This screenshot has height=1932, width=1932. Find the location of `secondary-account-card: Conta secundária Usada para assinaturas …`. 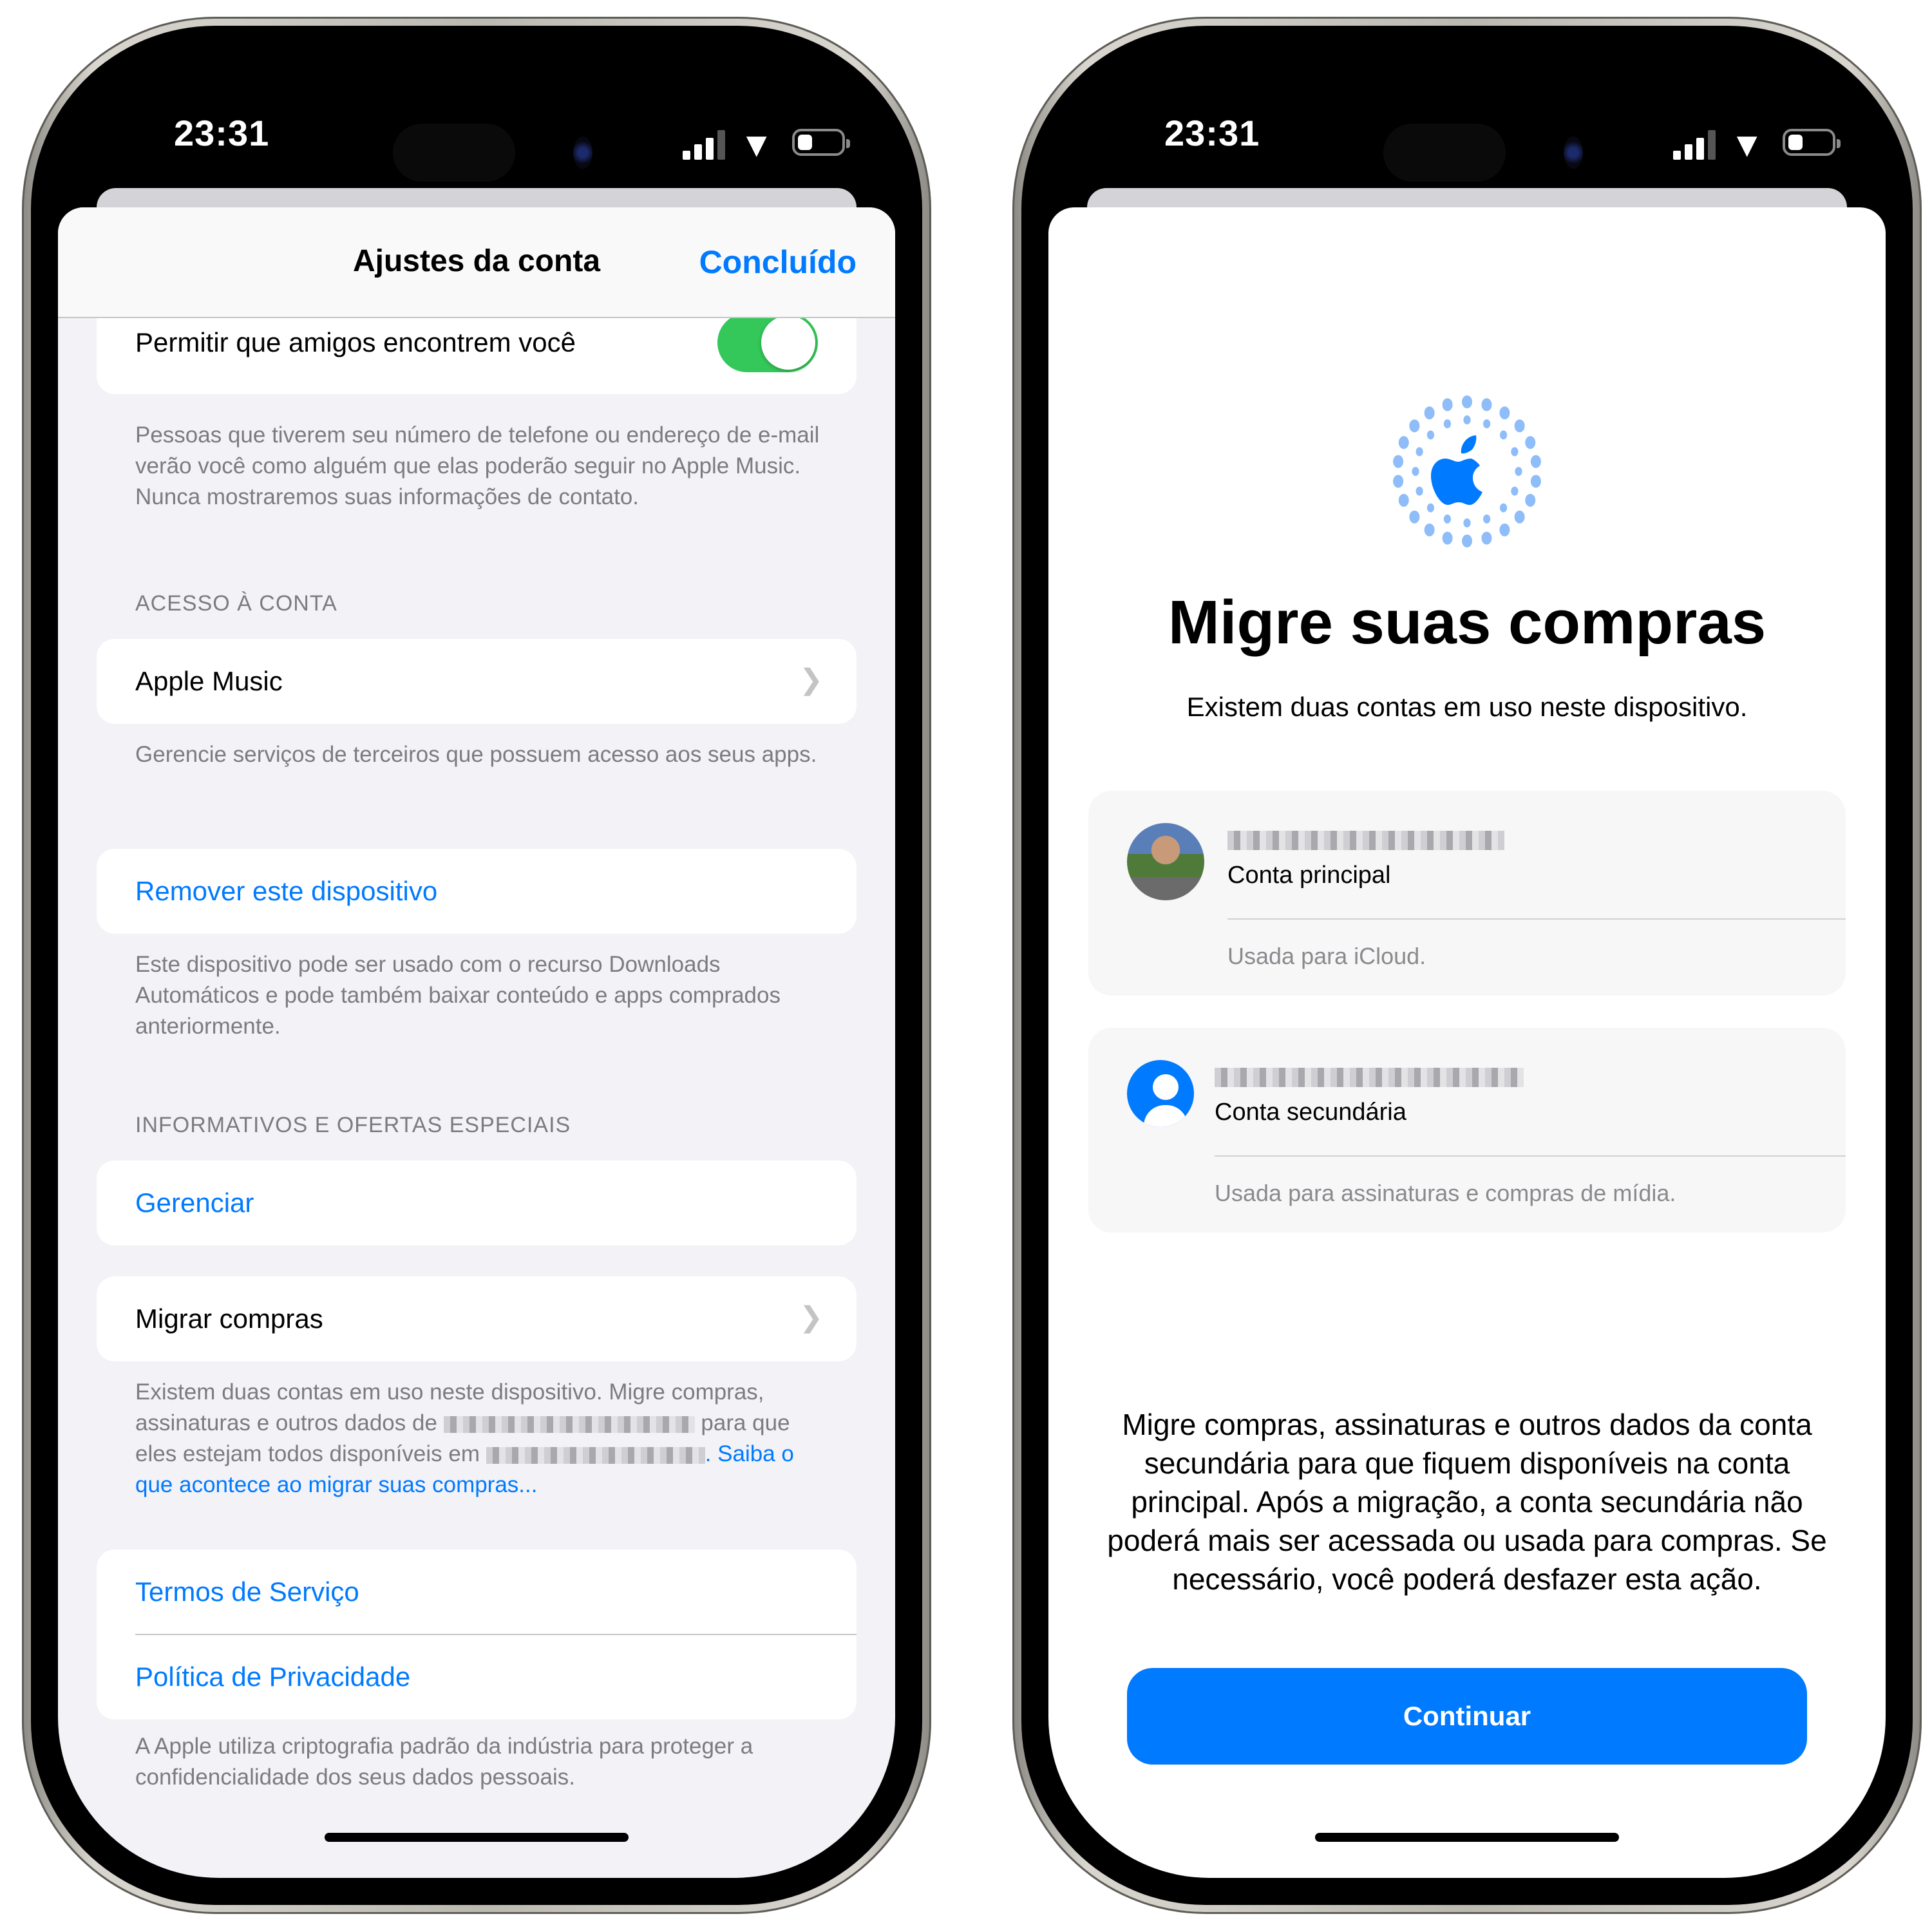

secondary-account-card: Conta secundária Usada para assinaturas … is located at coordinates (1467, 1130).